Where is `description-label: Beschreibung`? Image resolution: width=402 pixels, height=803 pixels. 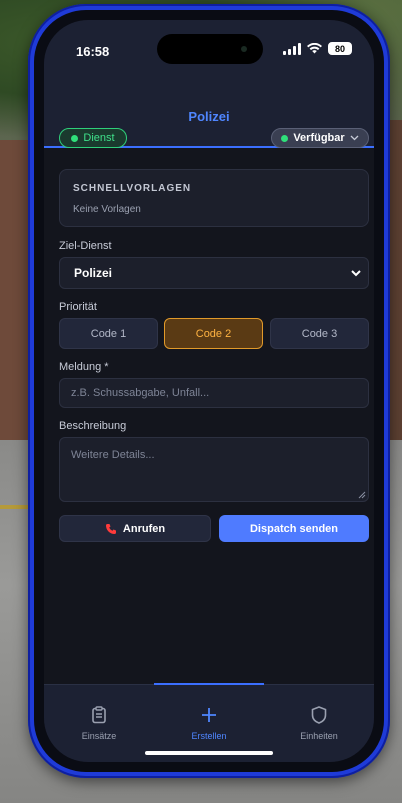
description-label: Beschreibung is located at coordinates (93, 426).